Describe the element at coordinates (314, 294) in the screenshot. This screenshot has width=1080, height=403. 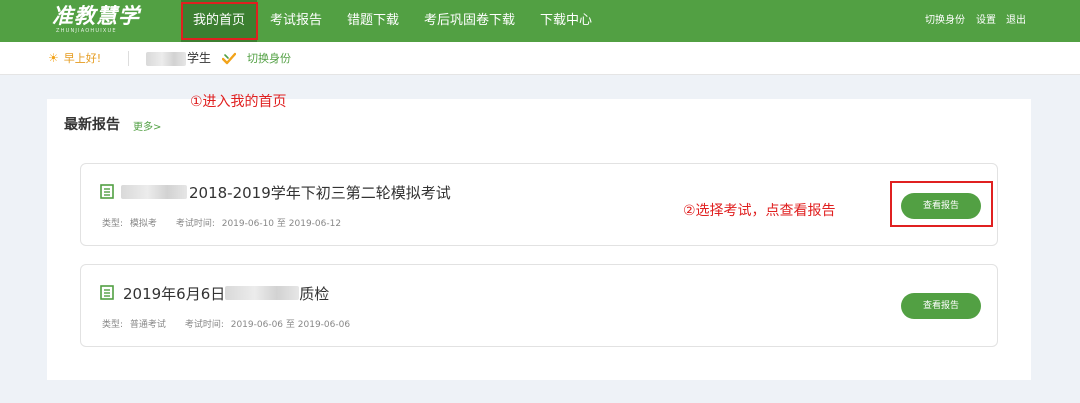
I see `report-title-suffix: 质检` at that location.